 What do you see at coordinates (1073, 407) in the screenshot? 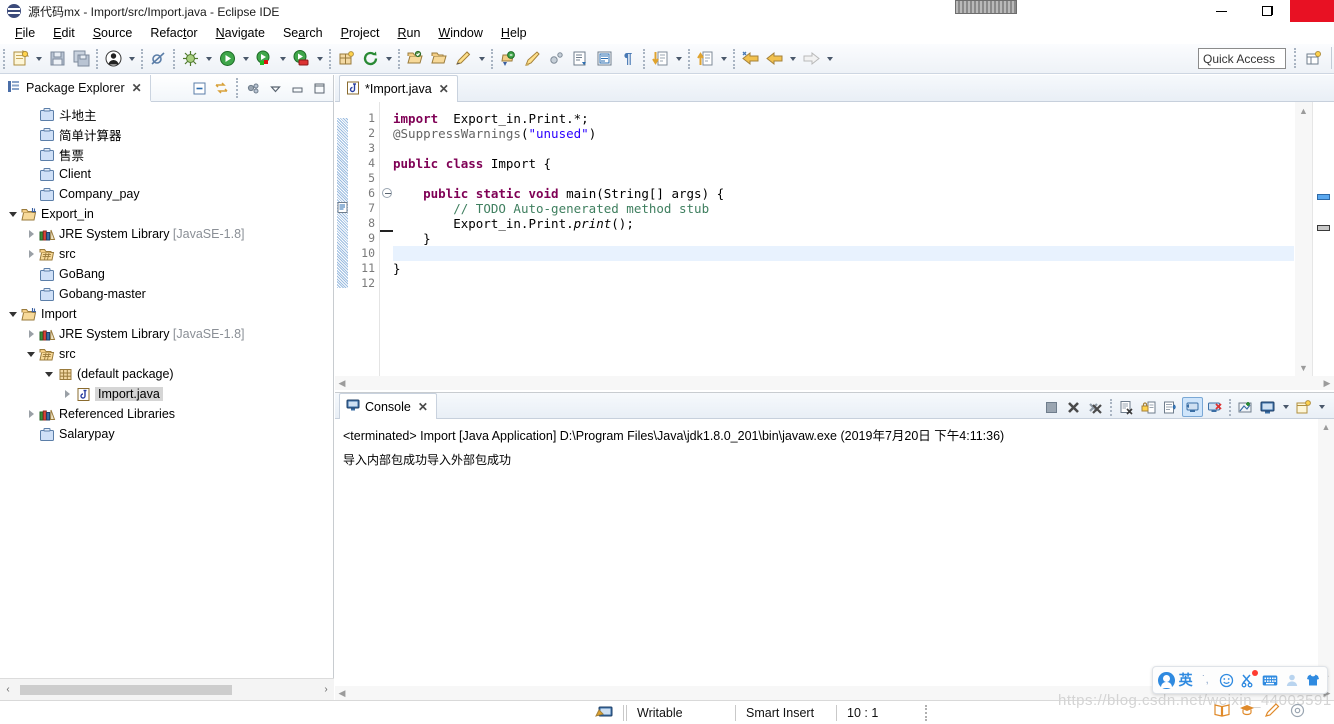
I see `remove-launch-icon` at bounding box center [1073, 407].